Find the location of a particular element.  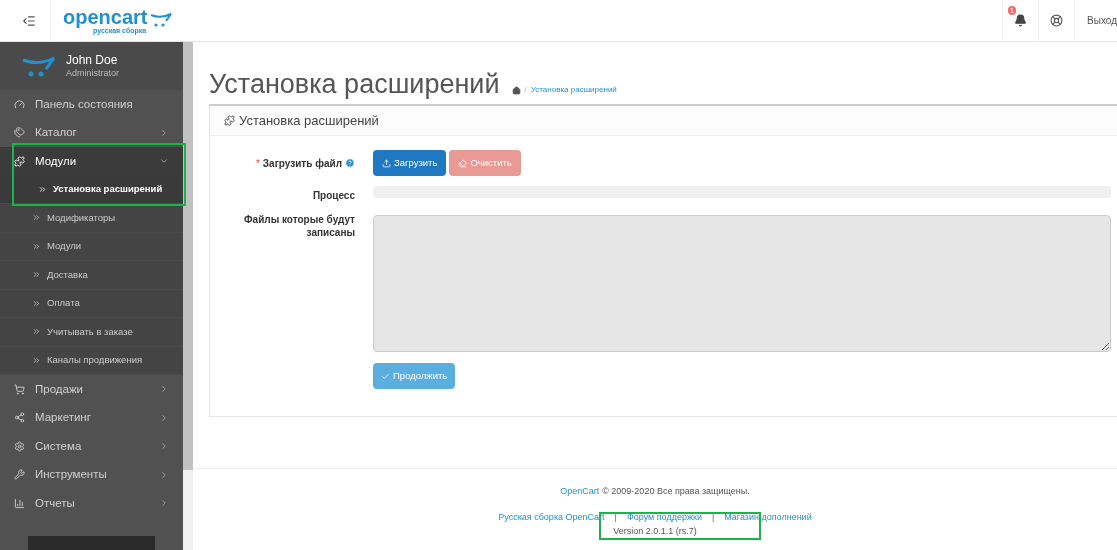

logout-link: Выход is located at coordinates (1095, 21).